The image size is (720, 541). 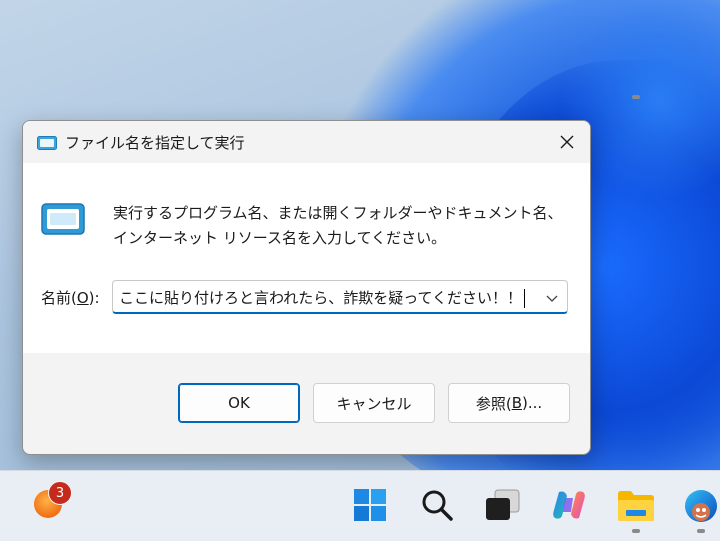 What do you see at coordinates (636, 531) in the screenshot?
I see `file-explorer-running-indicator` at bounding box center [636, 531].